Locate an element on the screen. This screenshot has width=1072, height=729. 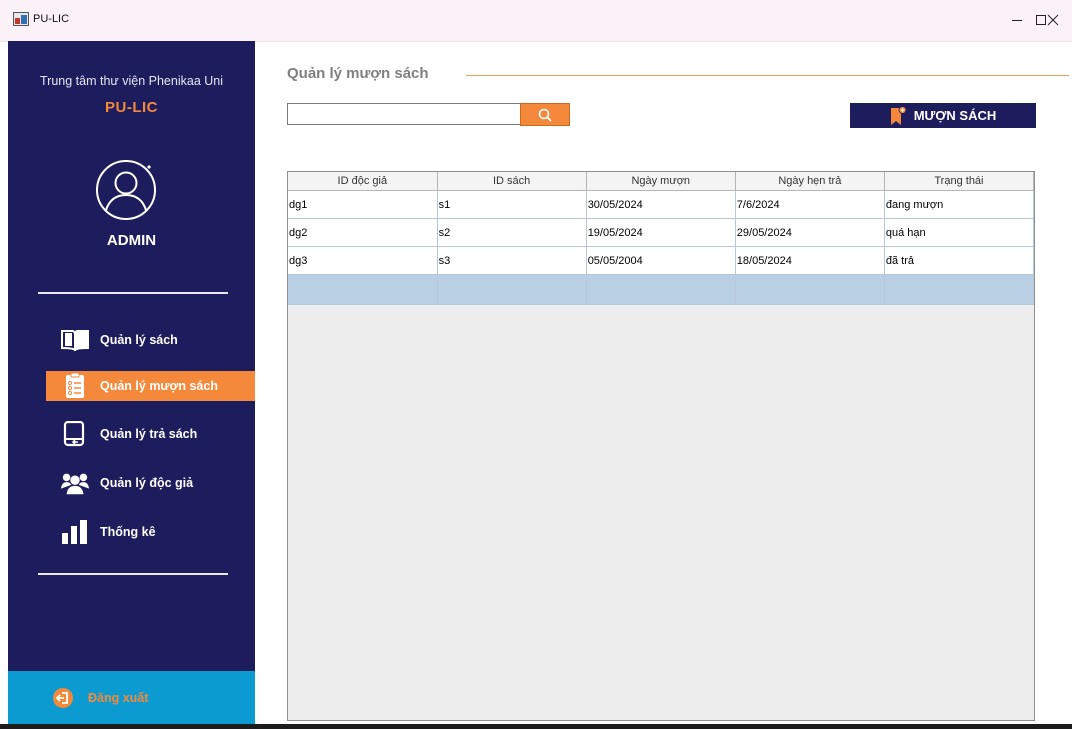
table-cell: 05/05/2004 is located at coordinates (661, 260).